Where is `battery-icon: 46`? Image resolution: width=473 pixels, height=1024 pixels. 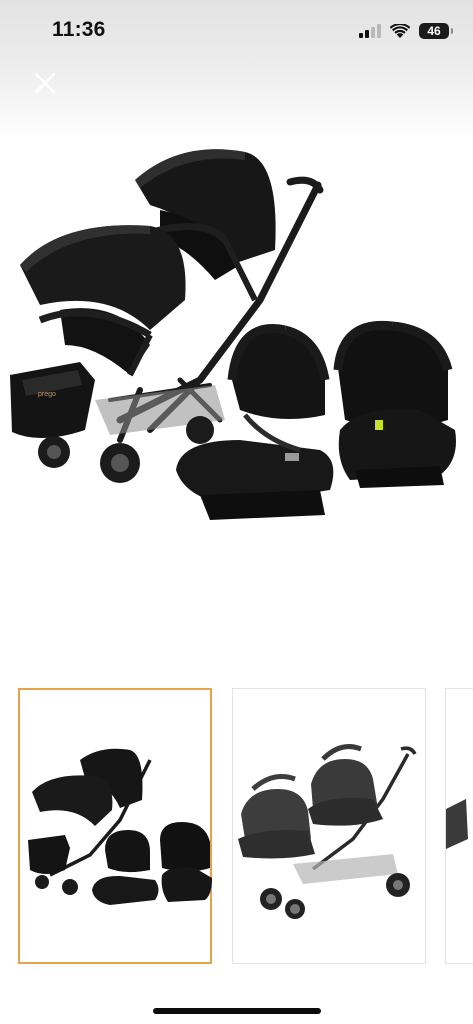
battery-icon: 46 is located at coordinates (436, 31).